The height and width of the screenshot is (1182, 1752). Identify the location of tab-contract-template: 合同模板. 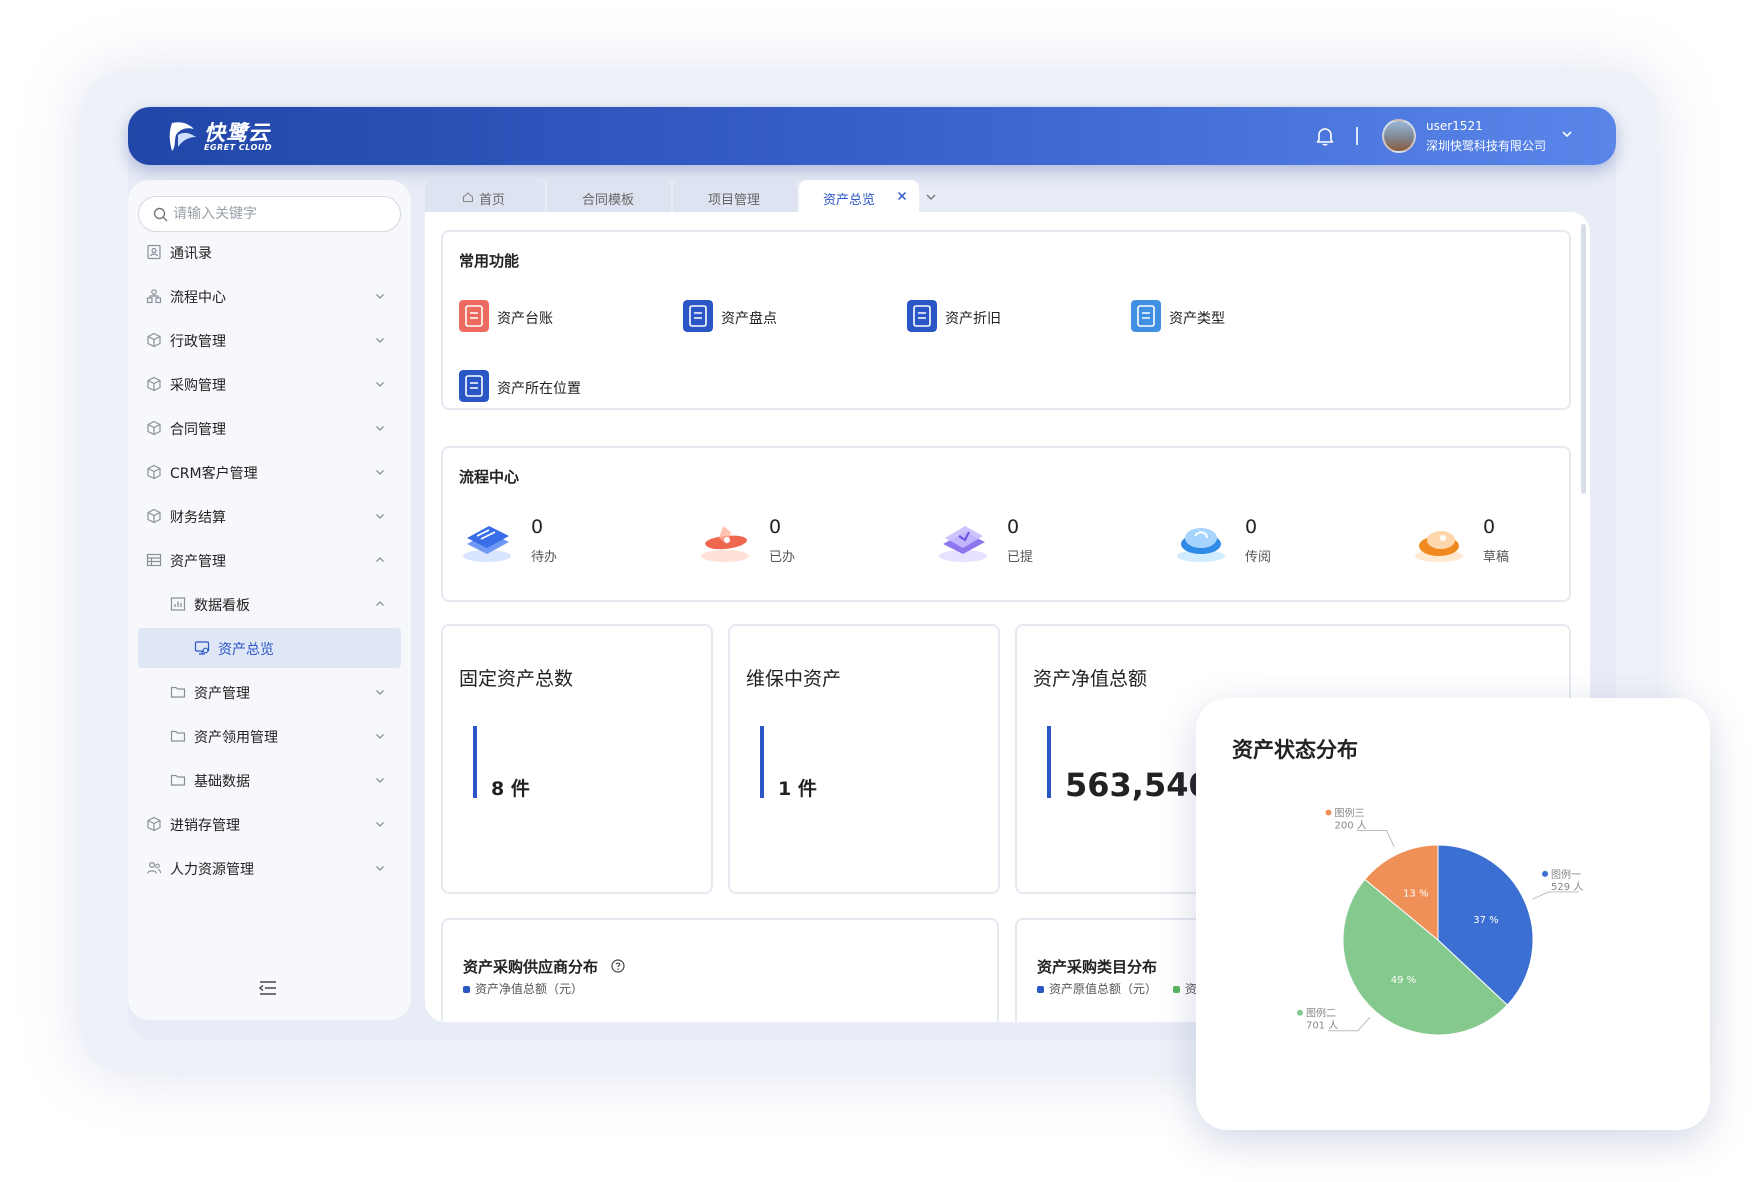
(609, 197).